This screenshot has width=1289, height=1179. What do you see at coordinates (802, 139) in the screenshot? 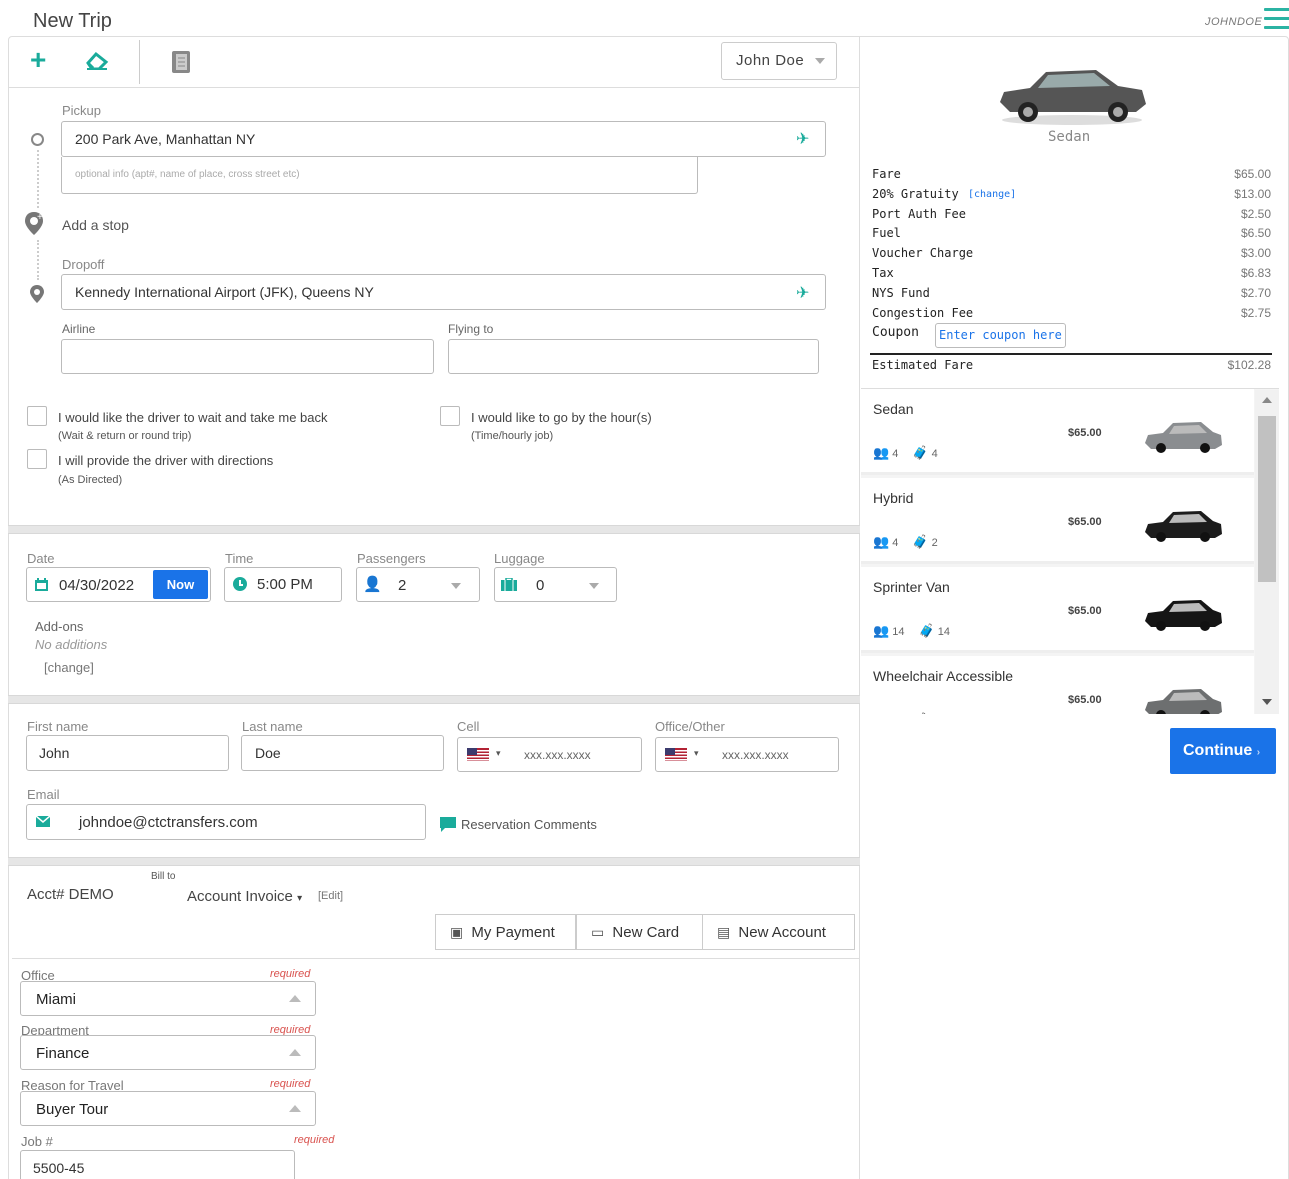
I see `airport-plane-icon: ✈` at bounding box center [802, 139].